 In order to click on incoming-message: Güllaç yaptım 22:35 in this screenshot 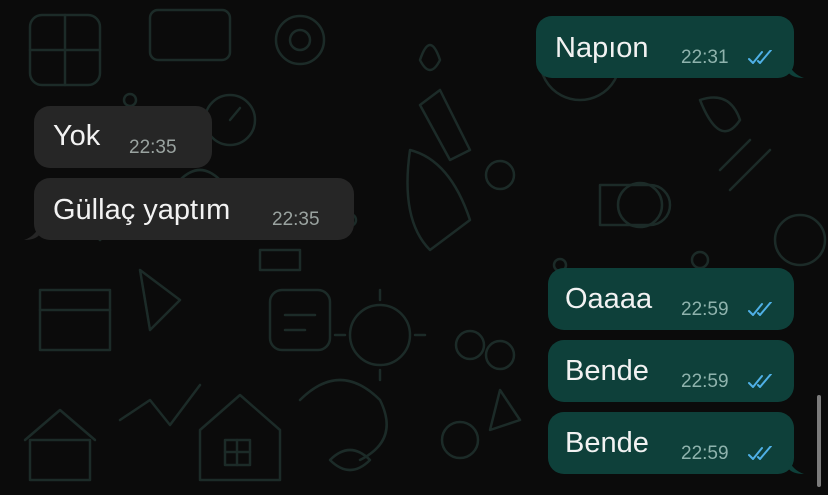, I will do `click(194, 209)`.